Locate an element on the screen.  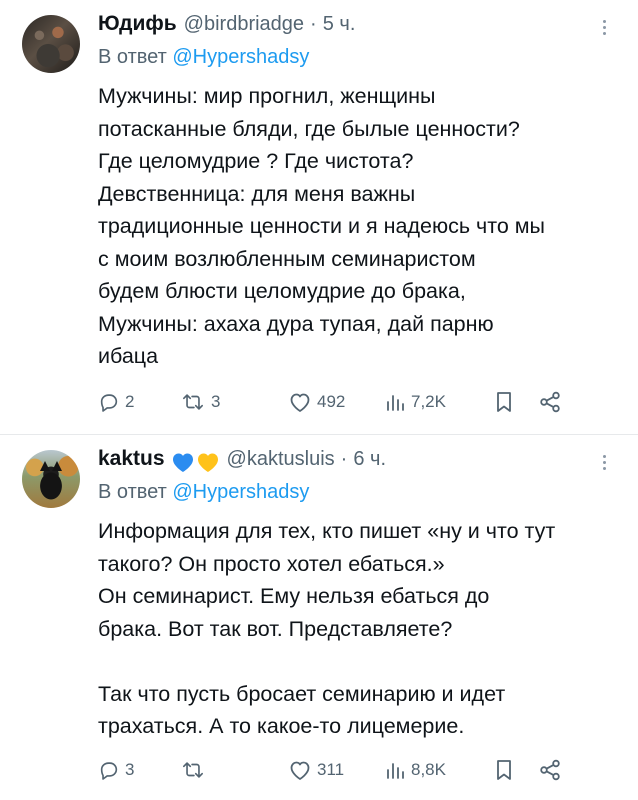
tweet-header: kaktus @kaktusluis · 6 ч. is located at coordinates (356, 462).